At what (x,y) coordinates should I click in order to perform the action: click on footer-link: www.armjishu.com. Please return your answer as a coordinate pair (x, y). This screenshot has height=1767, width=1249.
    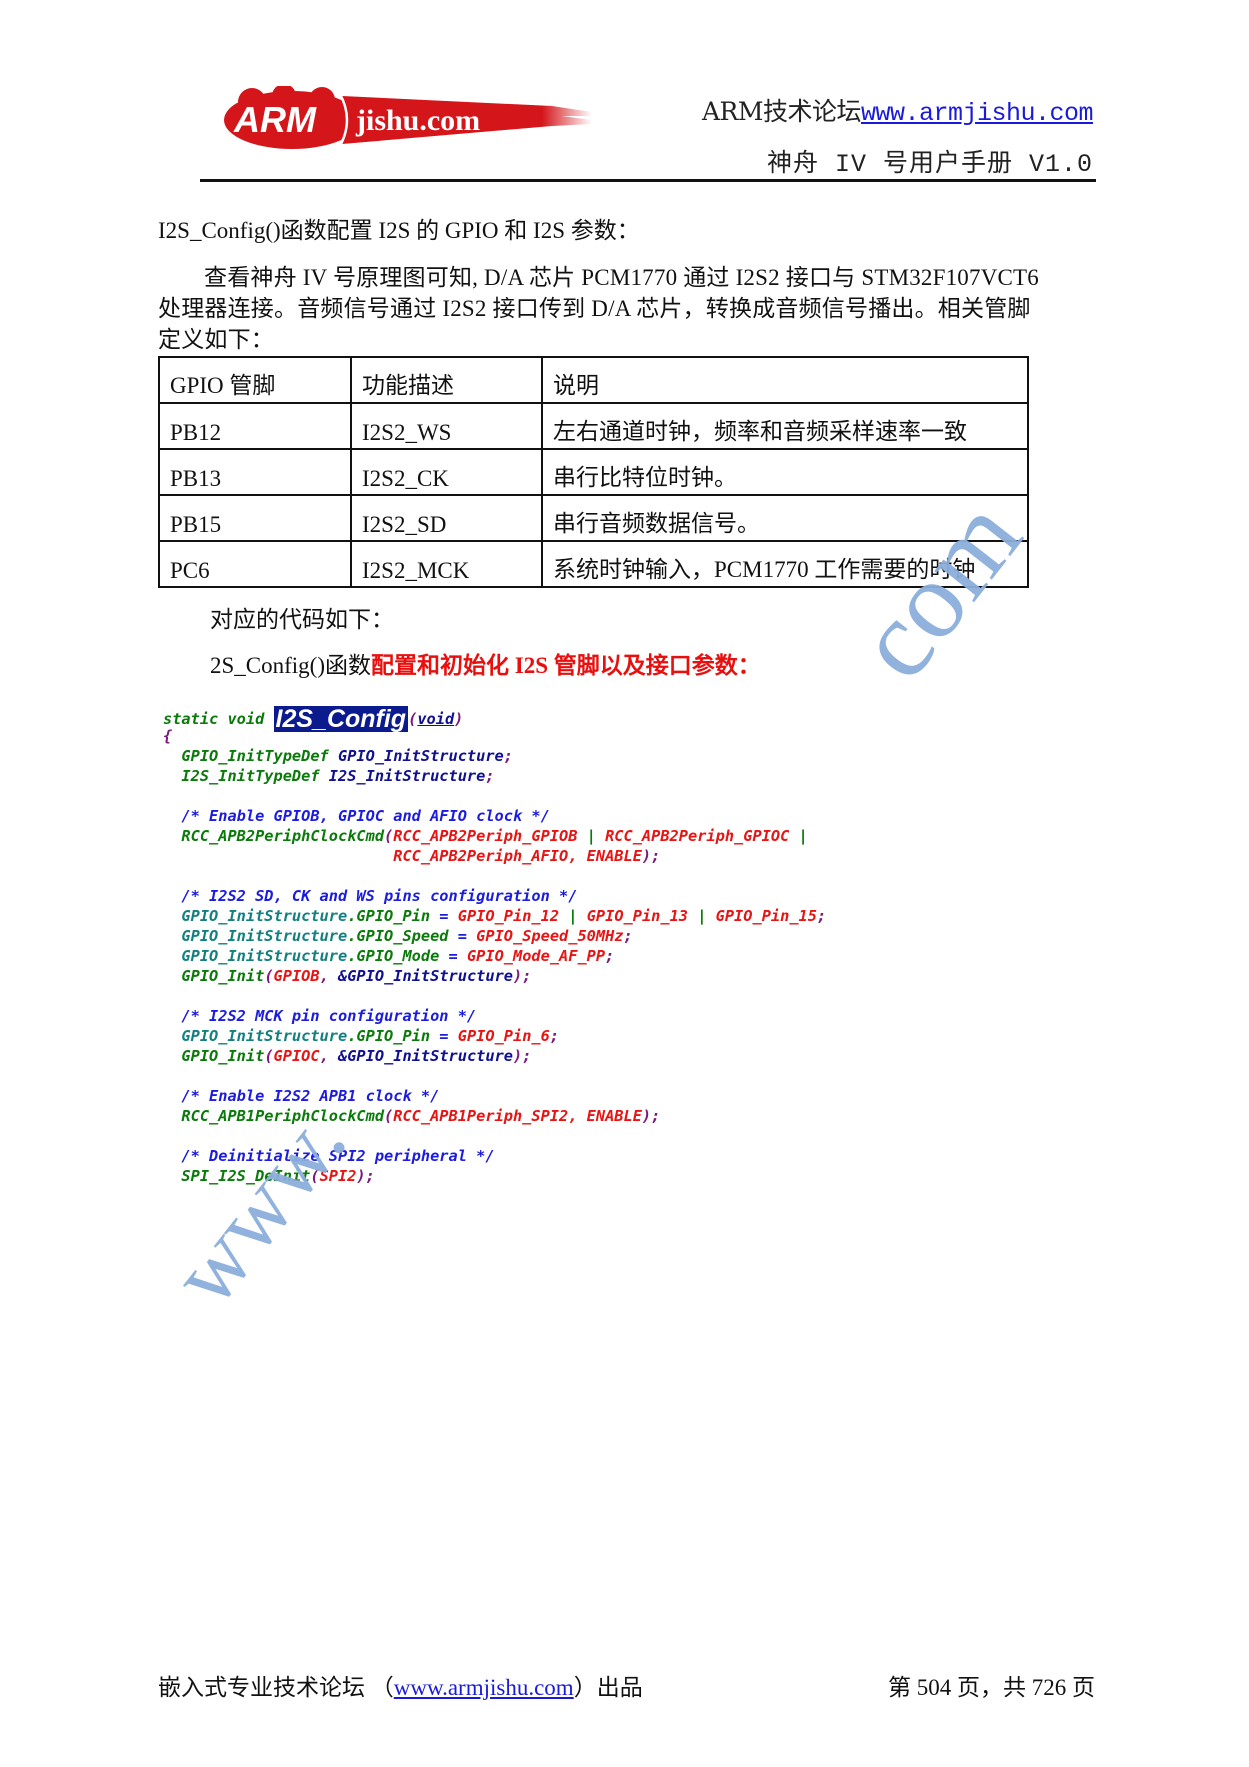
    Looking at the image, I should click on (484, 1687).